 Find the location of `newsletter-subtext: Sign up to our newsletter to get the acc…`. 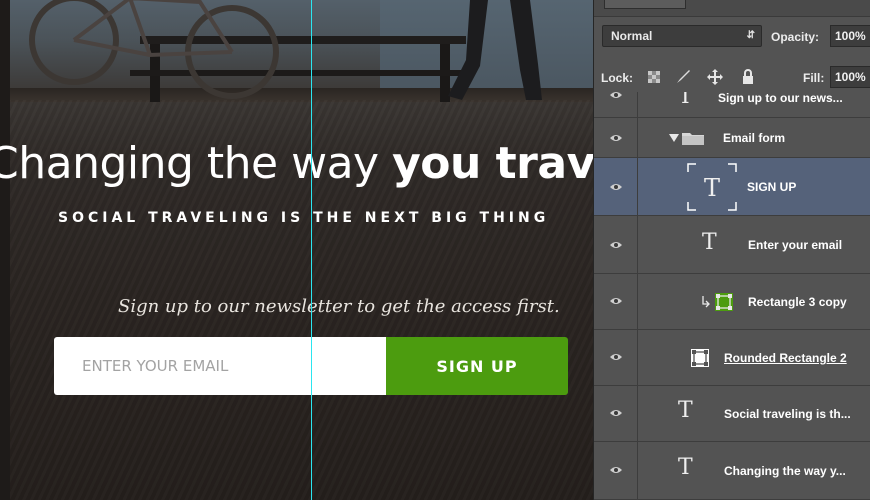

newsletter-subtext: Sign up to our newsletter to get the acc… is located at coordinates (339, 306).